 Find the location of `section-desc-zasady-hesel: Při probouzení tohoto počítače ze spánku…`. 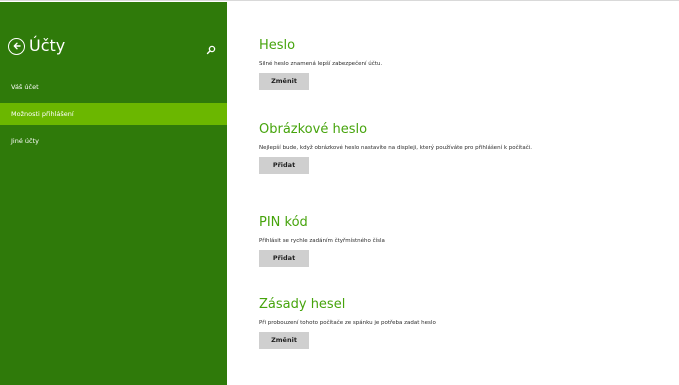

section-desc-zasady-hesel: Při probouzení tohoto počítače ze spánku… is located at coordinates (347, 323).